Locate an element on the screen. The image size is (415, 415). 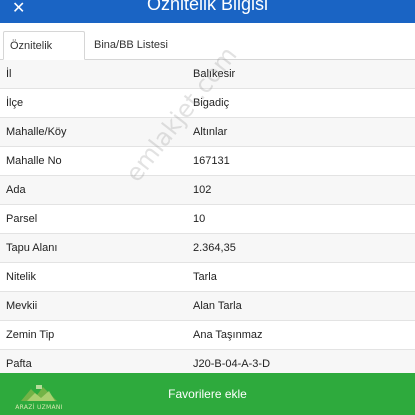
row-value: Ana Taşınmaz is located at coordinates (228, 335).